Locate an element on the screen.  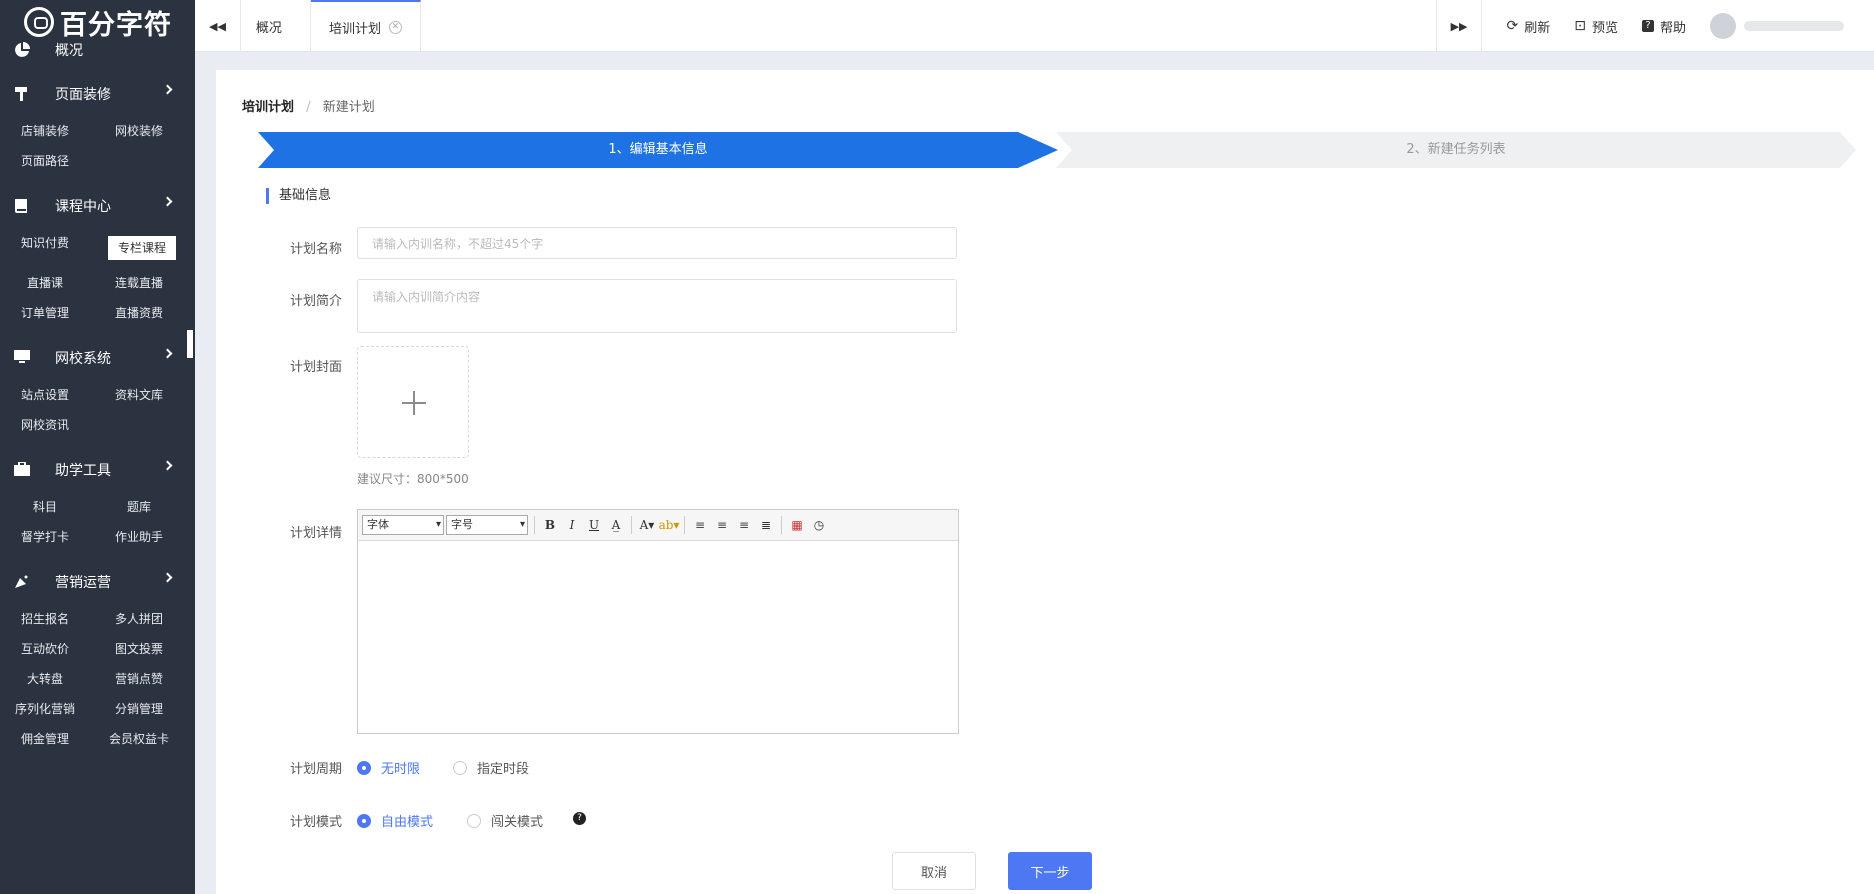
sidebar-item-library: 资料文库 is located at coordinates (139, 395).